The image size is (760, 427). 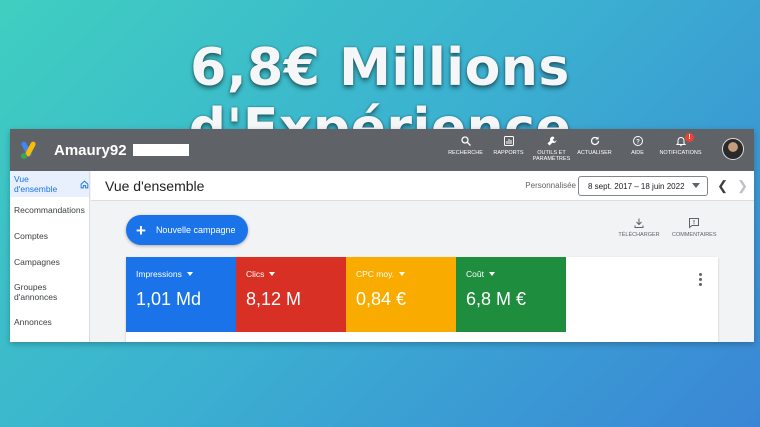 What do you see at coordinates (680, 147) in the screenshot?
I see `notifications-button: NOTIFICATIONS !` at bounding box center [680, 147].